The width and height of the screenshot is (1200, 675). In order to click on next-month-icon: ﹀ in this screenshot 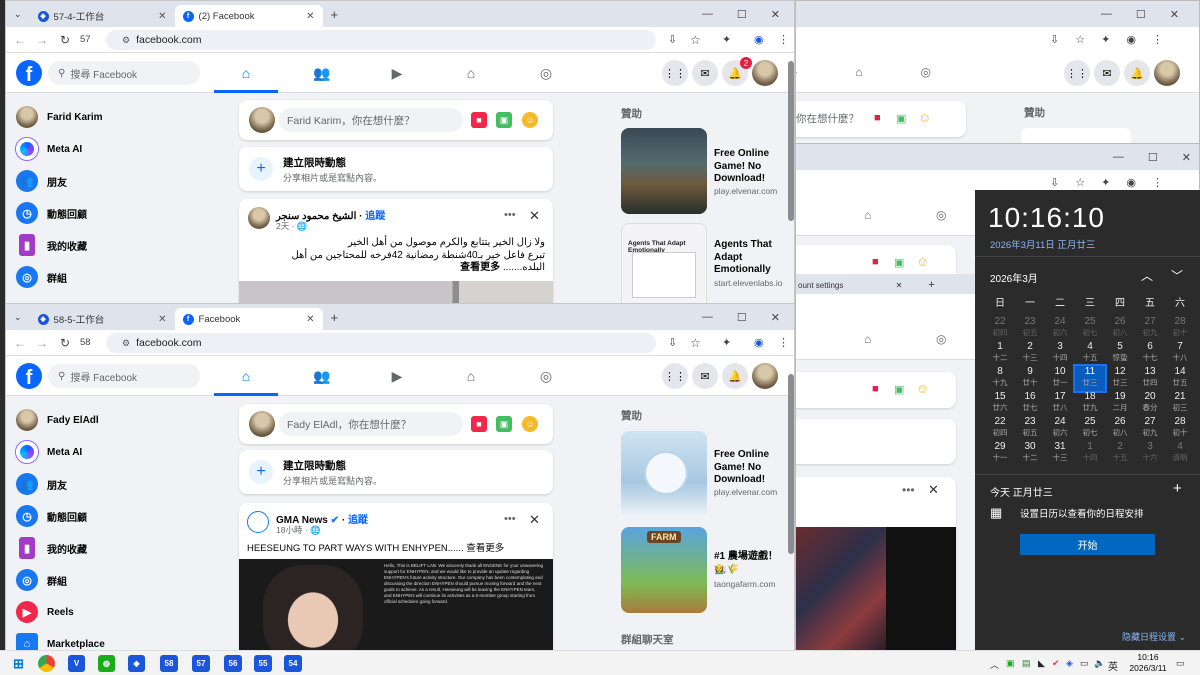, I will do `click(1177, 275)`.